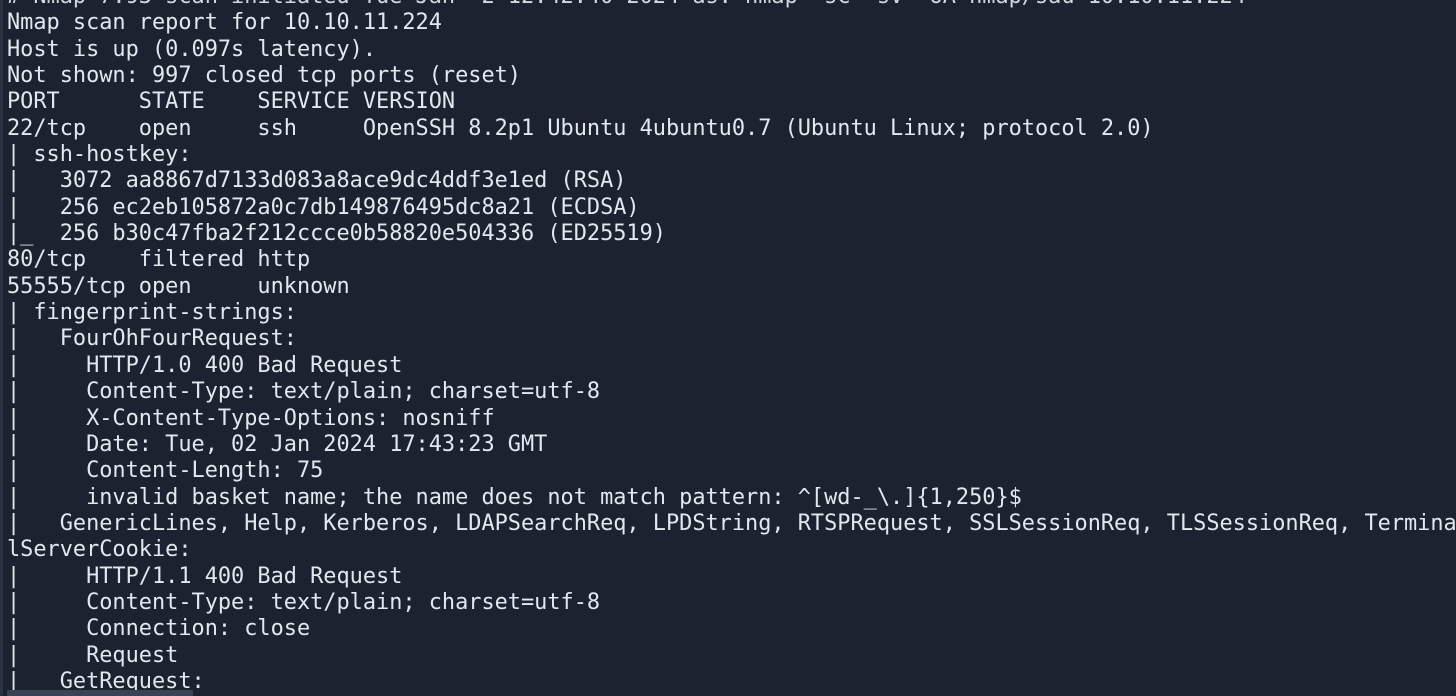  I want to click on terminal-line: 55555/tcp open unknown, so click(178, 286).